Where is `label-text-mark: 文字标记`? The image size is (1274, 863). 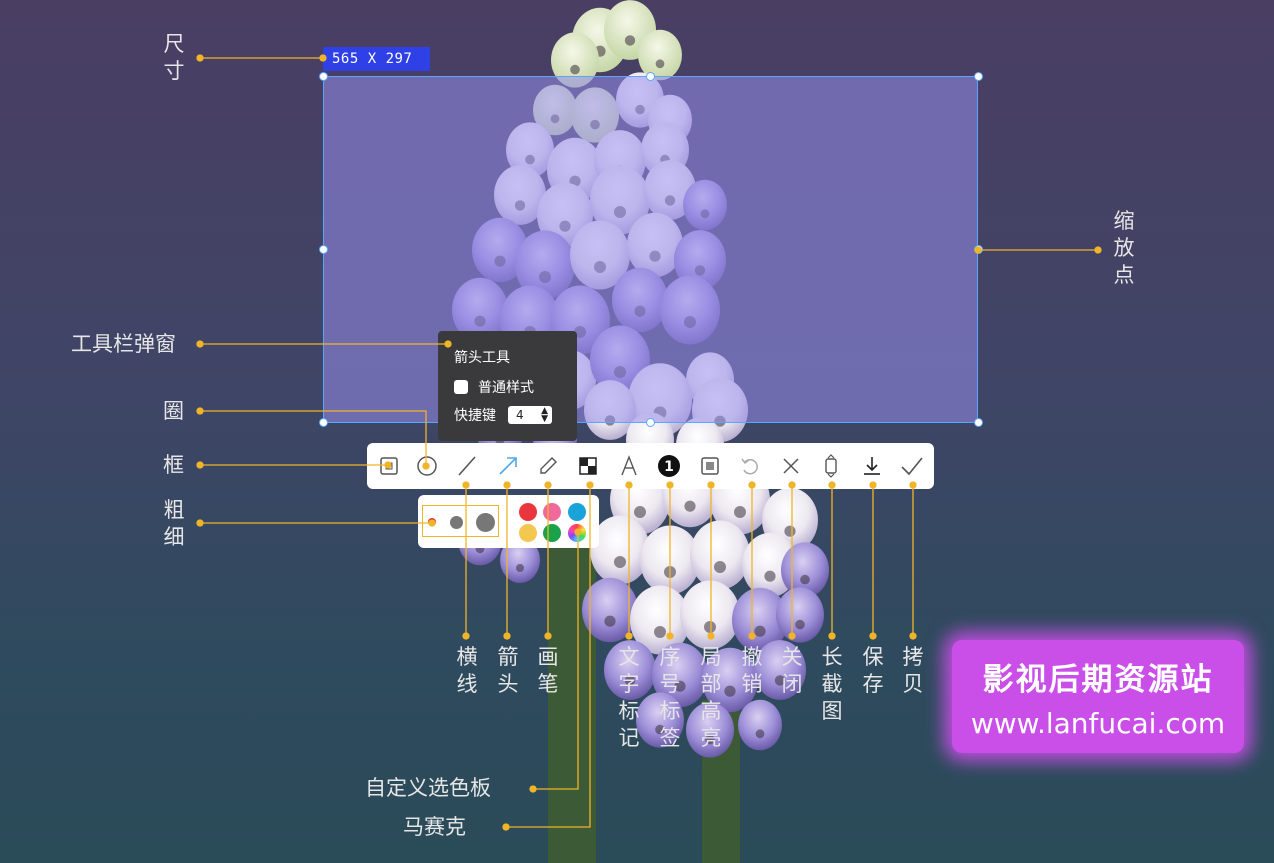 label-text-mark: 文字标记 is located at coordinates (629, 697).